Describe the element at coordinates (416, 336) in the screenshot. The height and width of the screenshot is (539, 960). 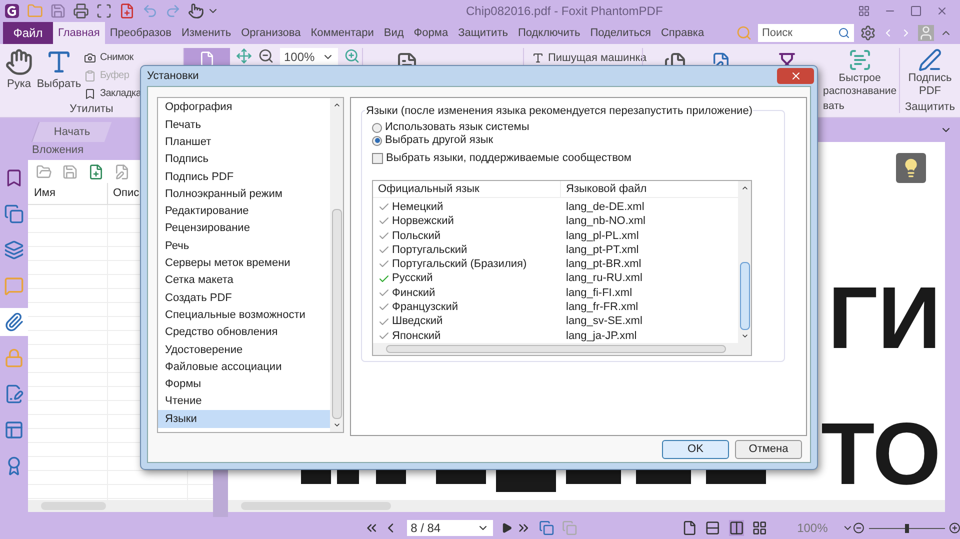
I see `language-name: Японский` at that location.